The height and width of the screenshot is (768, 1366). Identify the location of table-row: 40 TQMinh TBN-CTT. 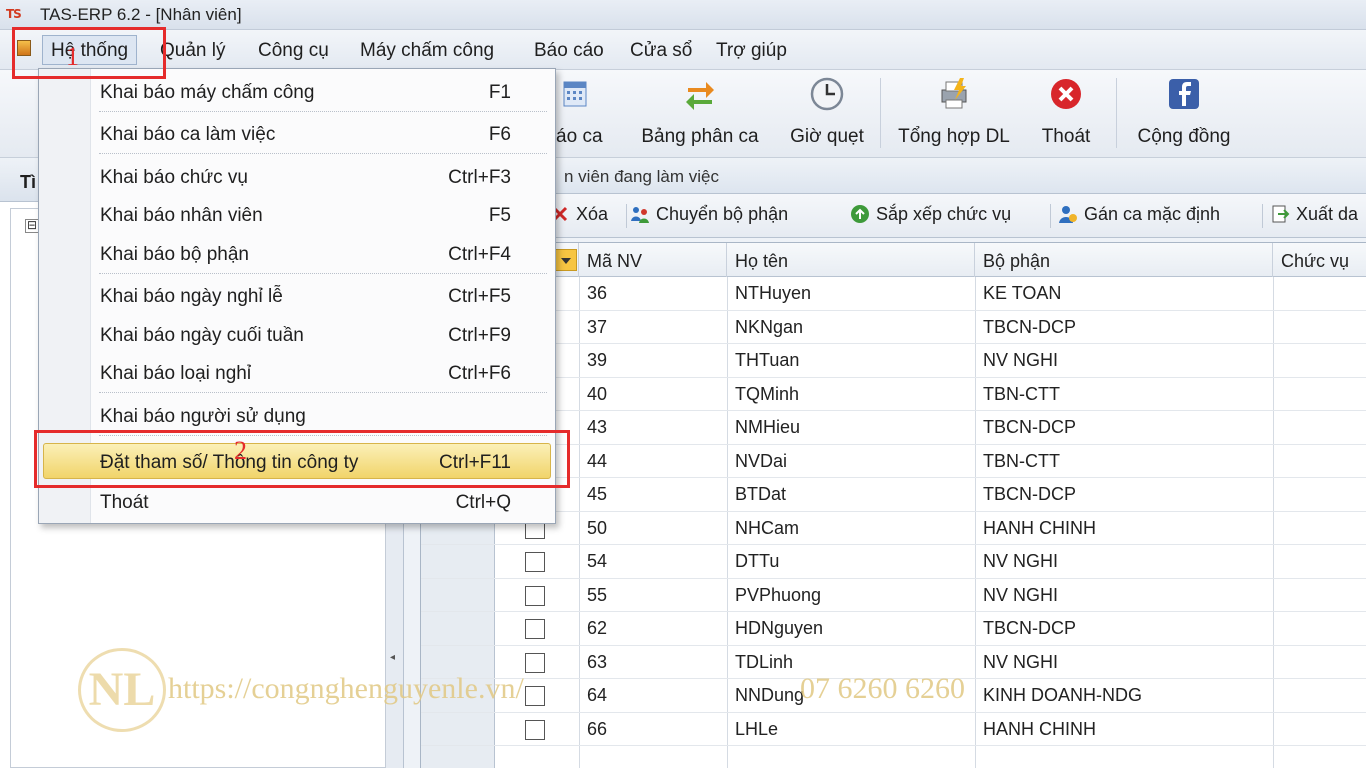
(893, 394).